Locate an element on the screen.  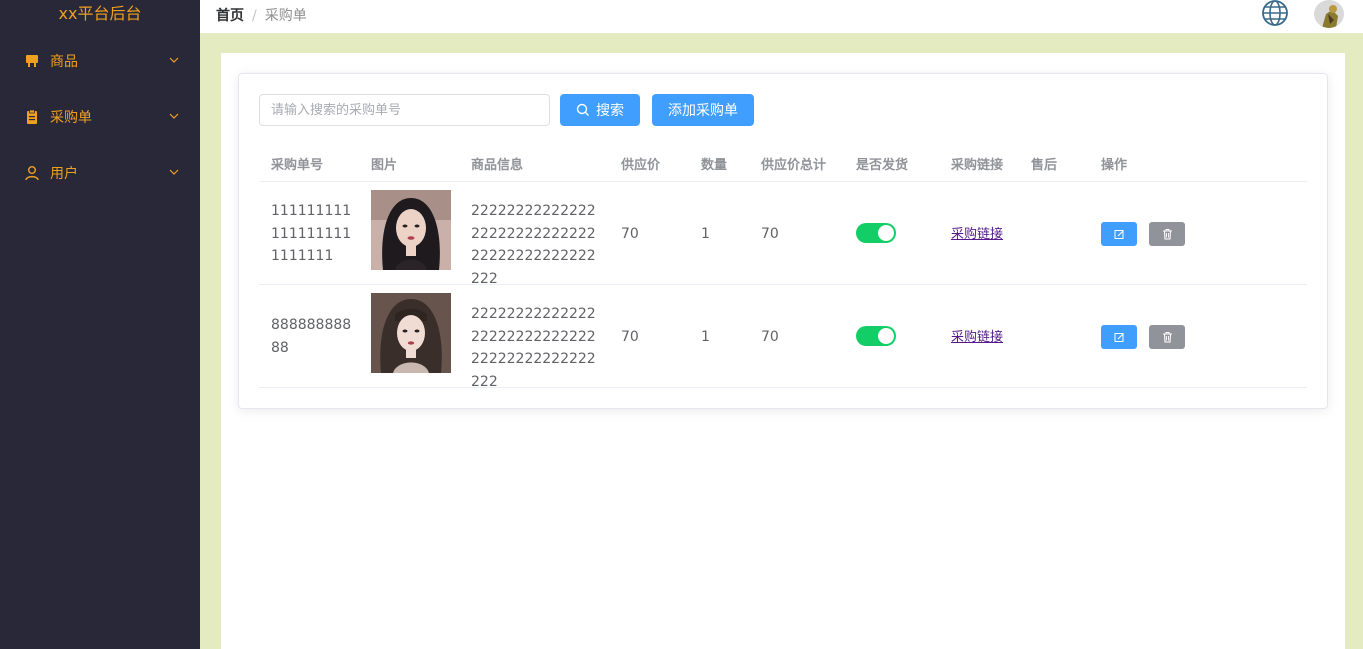
avatar is located at coordinates (1329, 14).